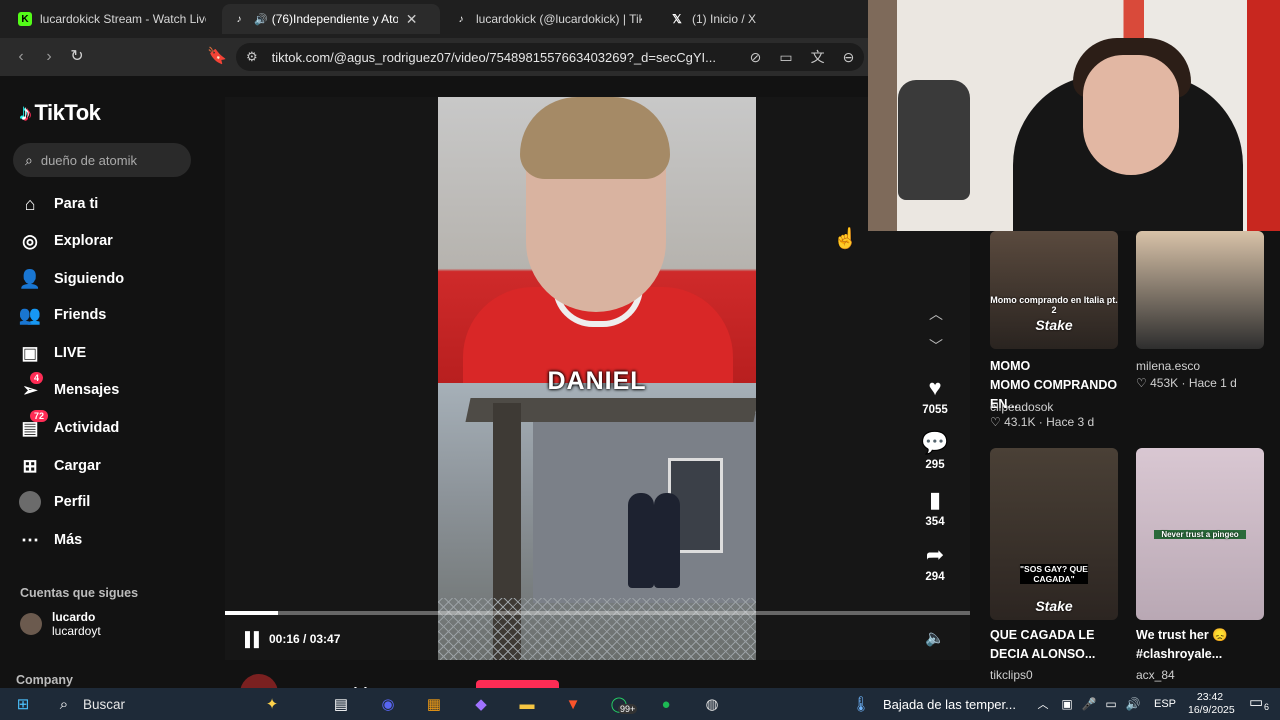 Image resolution: width=1280 pixels, height=720 pixels. Describe the element at coordinates (935, 638) in the screenshot. I see `volume-icon: 🔈` at that location.